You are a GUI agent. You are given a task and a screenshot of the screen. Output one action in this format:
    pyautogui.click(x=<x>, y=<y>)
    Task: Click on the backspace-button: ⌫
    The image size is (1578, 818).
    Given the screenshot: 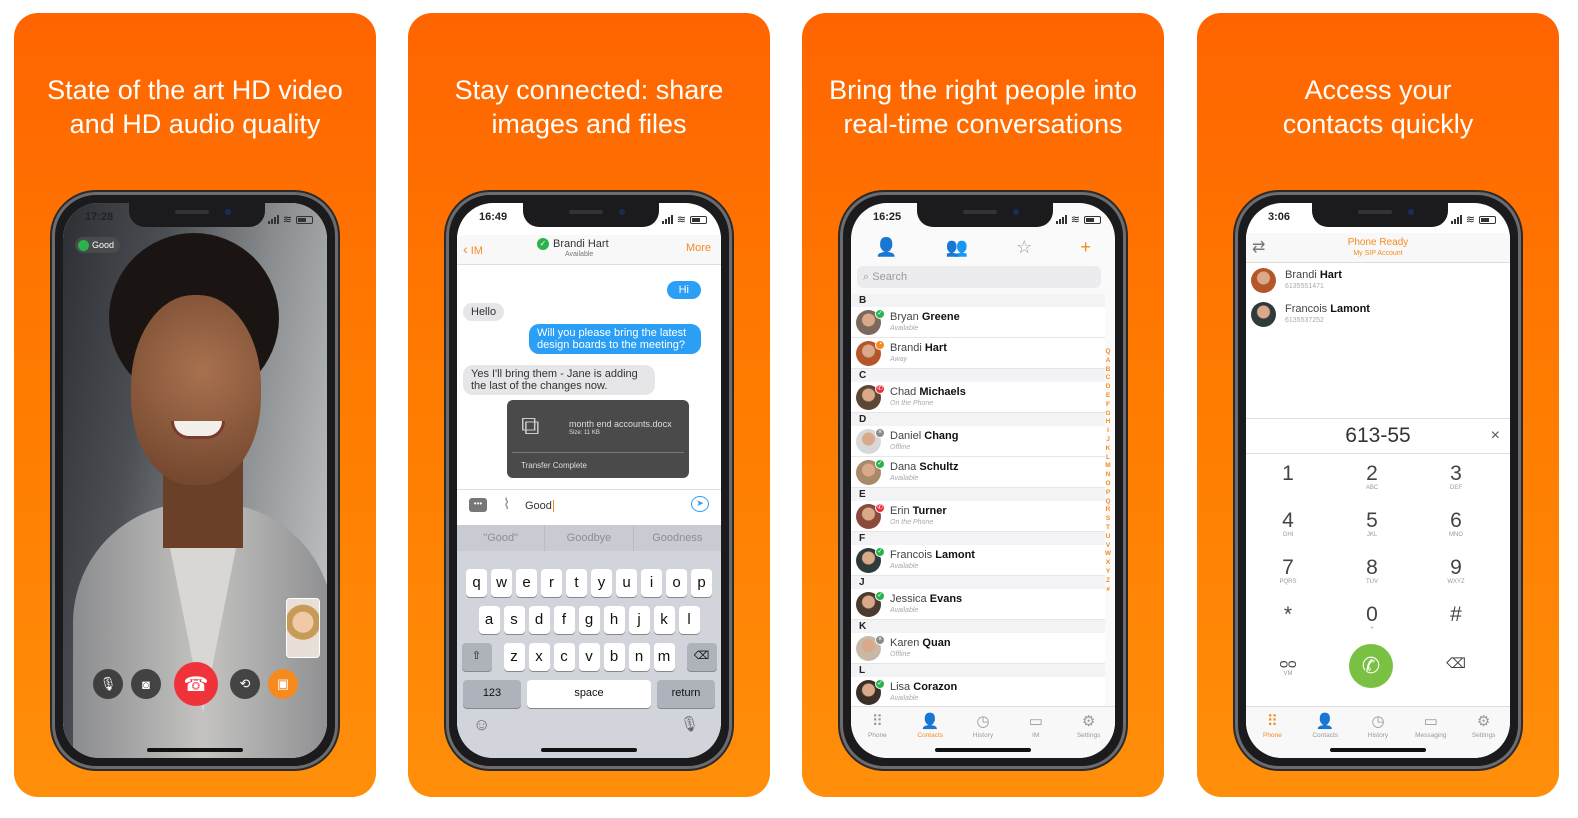 What is the action you would take?
    pyautogui.click(x=1456, y=663)
    